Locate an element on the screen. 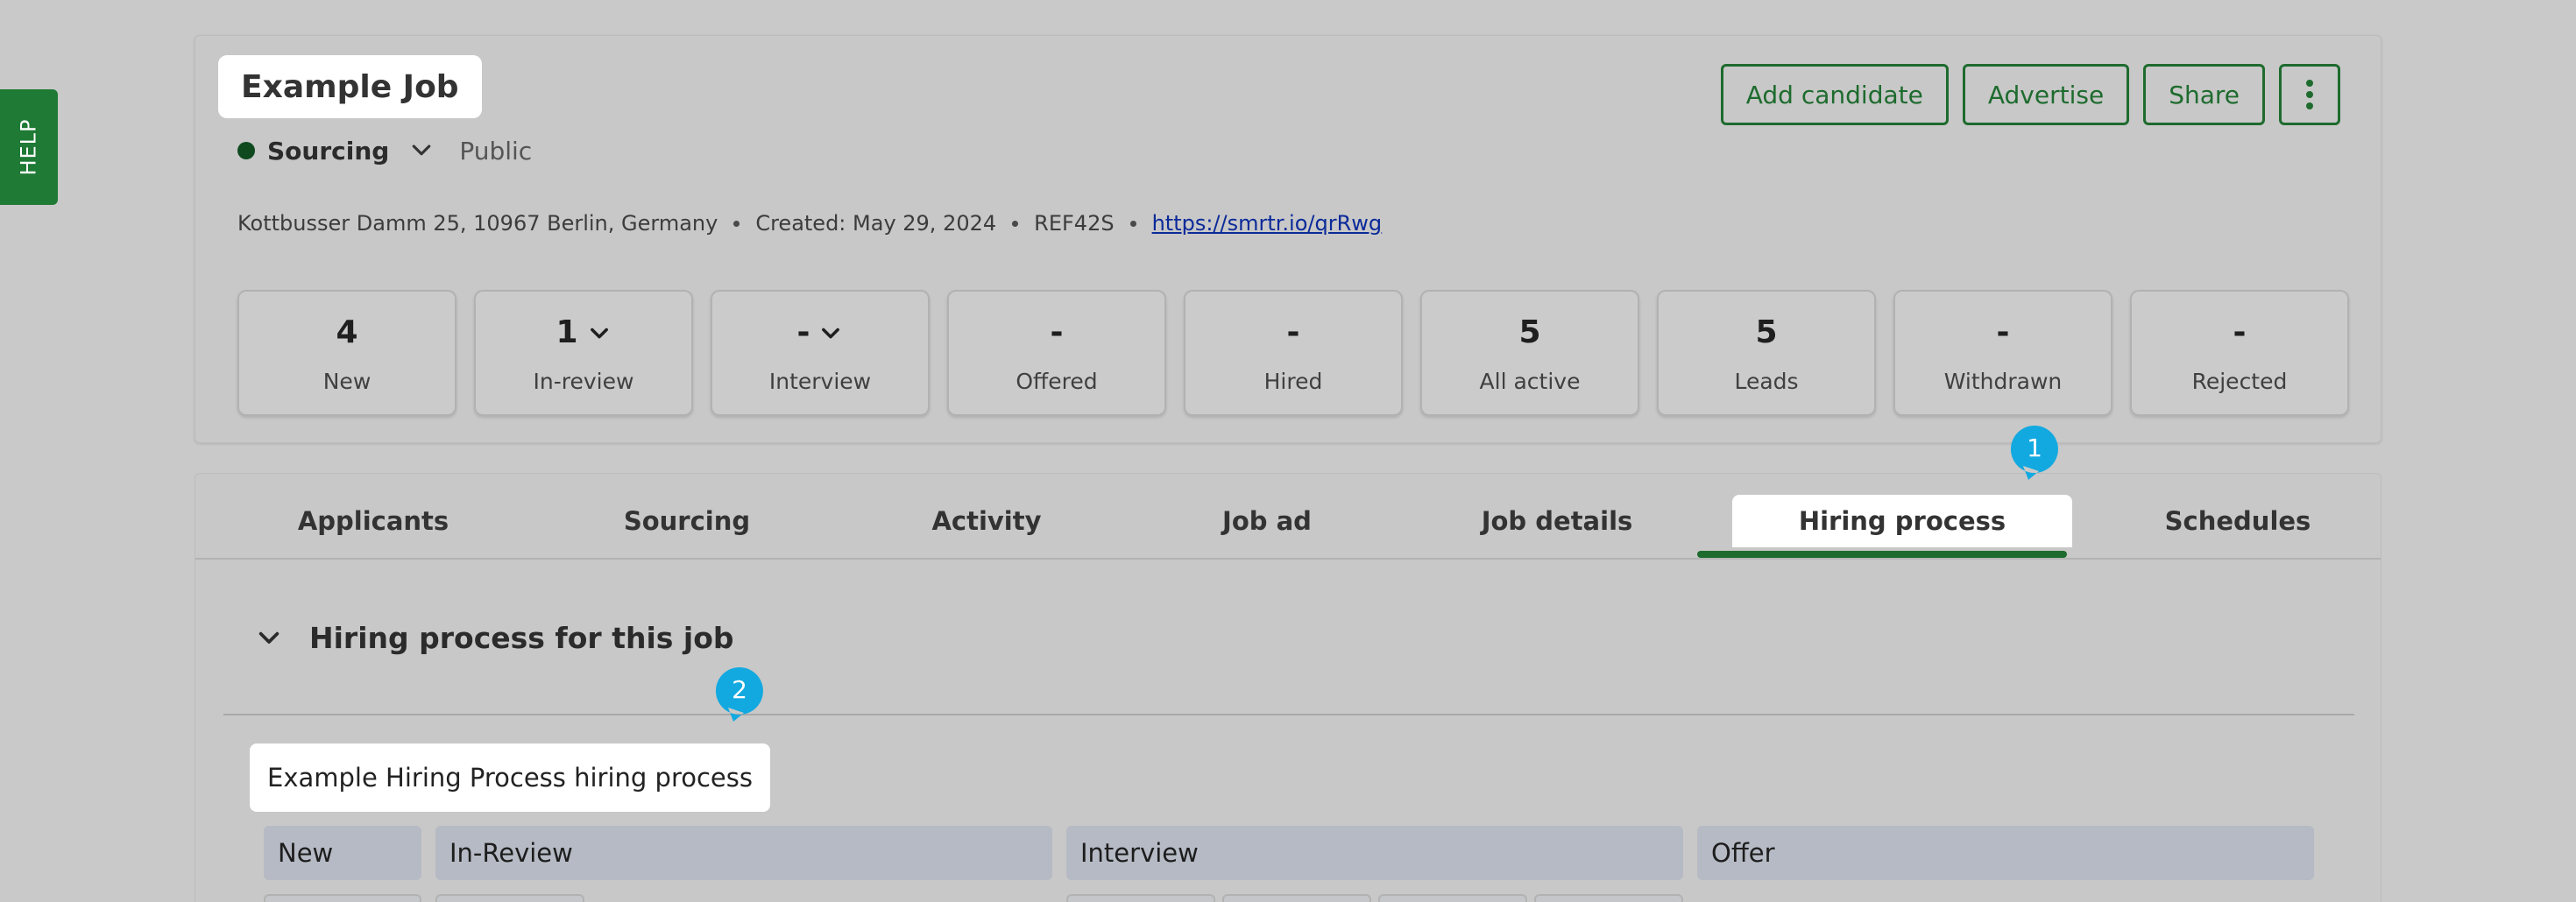  stage-header-in-review: In-Review is located at coordinates (743, 853).